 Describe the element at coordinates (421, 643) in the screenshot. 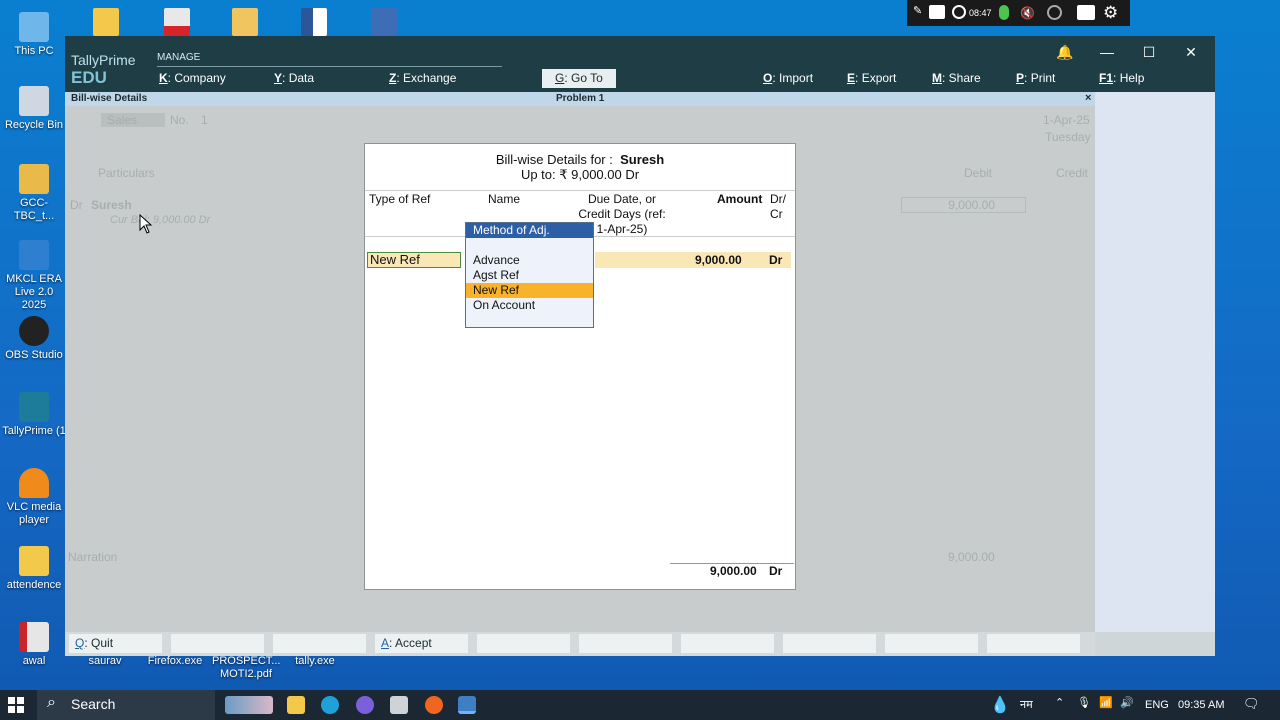

I see `accept-button: A: Accept` at that location.